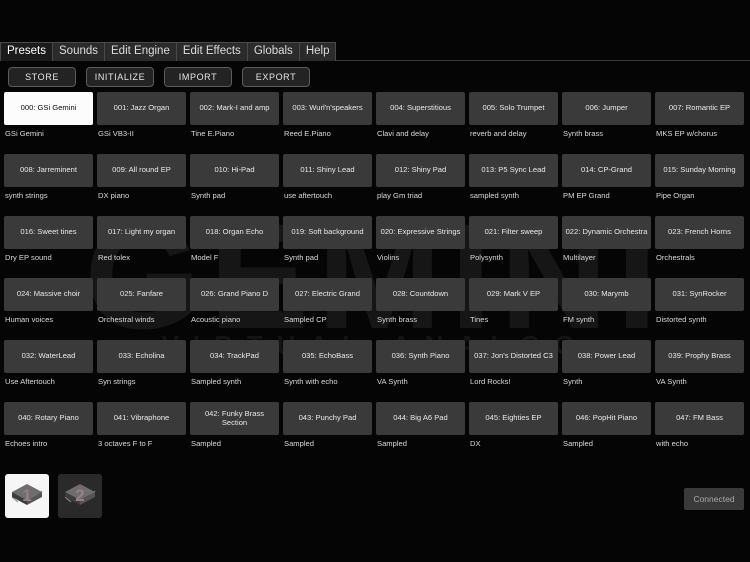 This screenshot has height=562, width=750. I want to click on preset-description: FM synth, so click(579, 319).